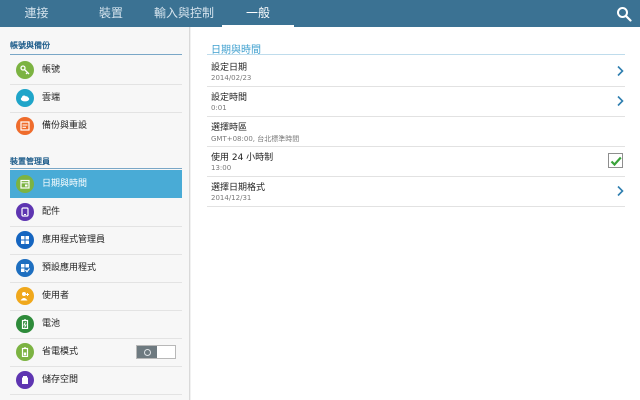  What do you see at coordinates (96, 296) in the screenshot?
I see `sidebar-item-users: 使用者` at bounding box center [96, 296].